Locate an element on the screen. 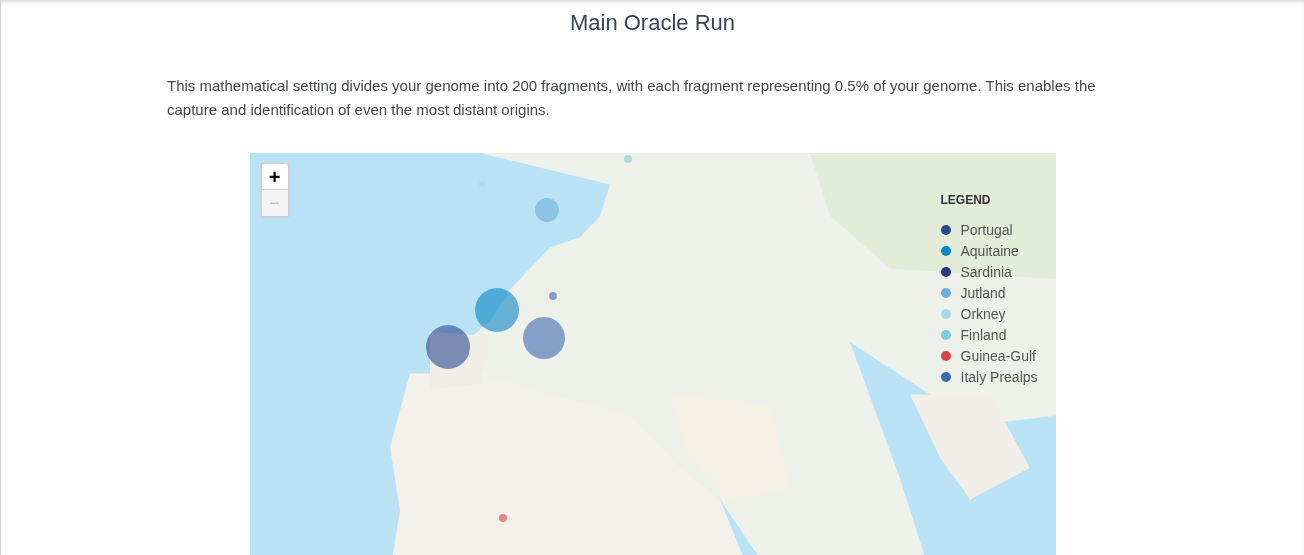  legend-label: Jutland is located at coordinates (983, 293).